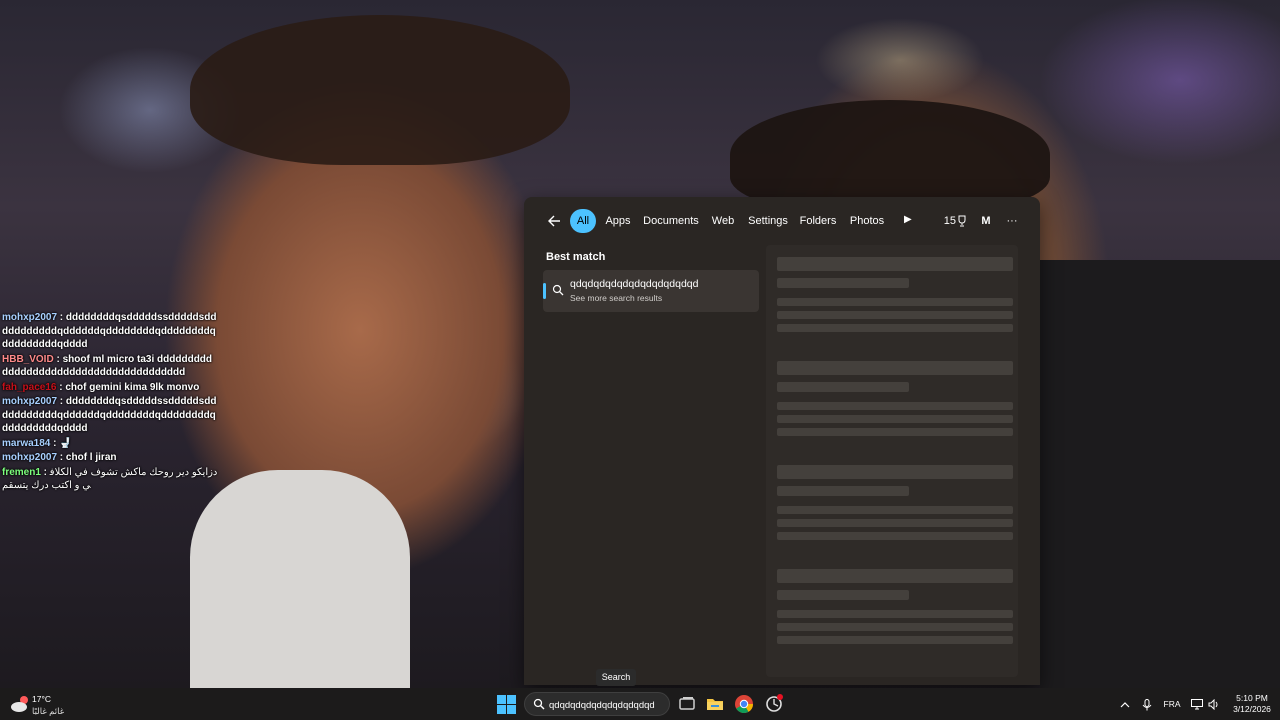 Image resolution: width=1280 pixels, height=720 pixels. I want to click on weather-cloud-icon, so click(19, 704).